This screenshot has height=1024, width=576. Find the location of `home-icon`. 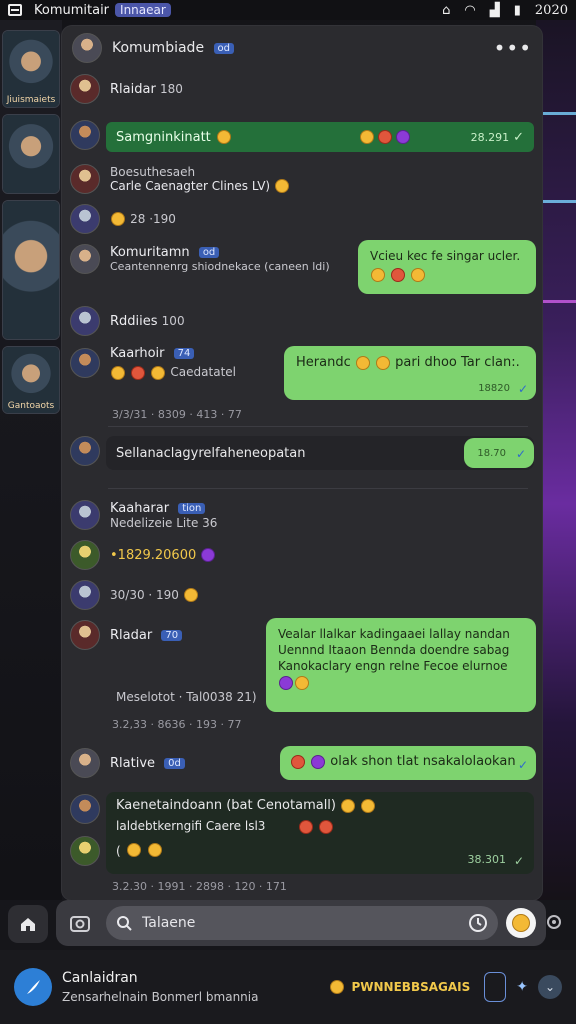

home-icon is located at coordinates (28, 924).